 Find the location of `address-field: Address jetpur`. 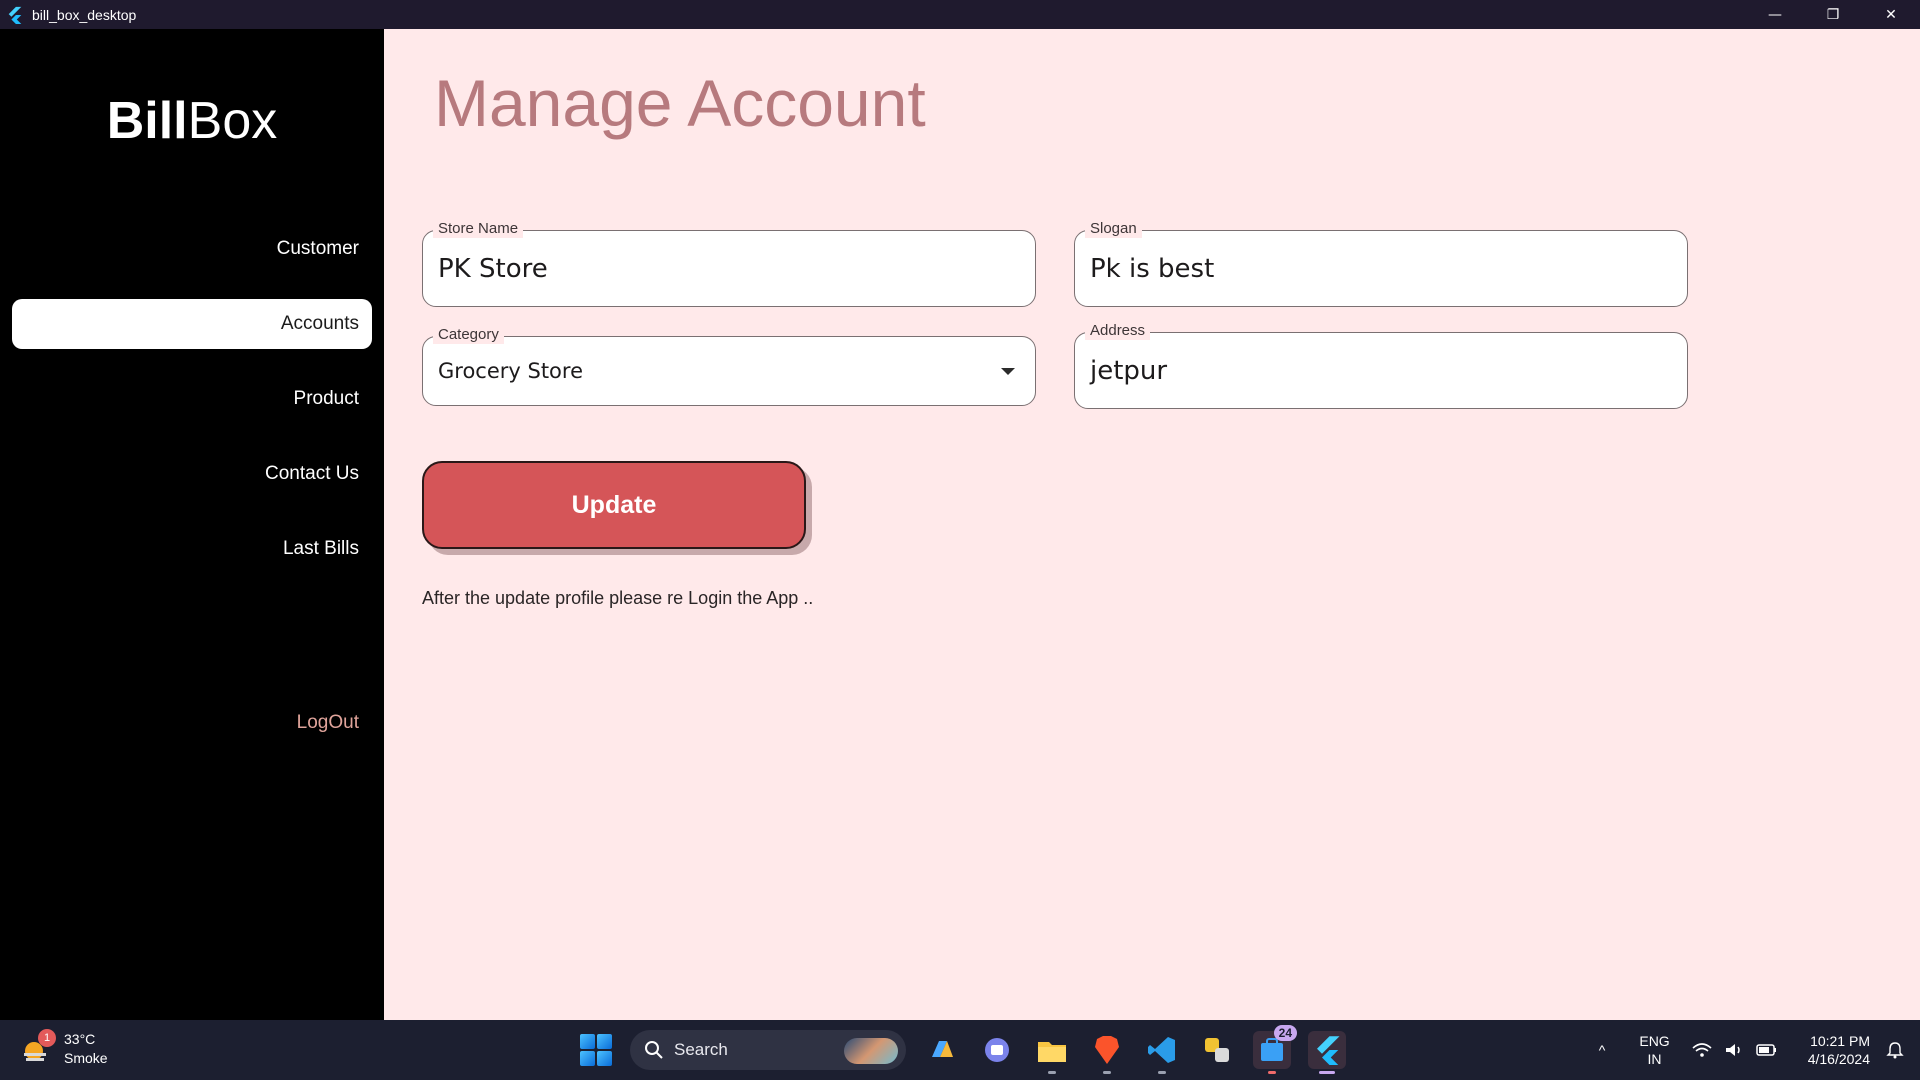

address-field: Address jetpur is located at coordinates (1381, 365).